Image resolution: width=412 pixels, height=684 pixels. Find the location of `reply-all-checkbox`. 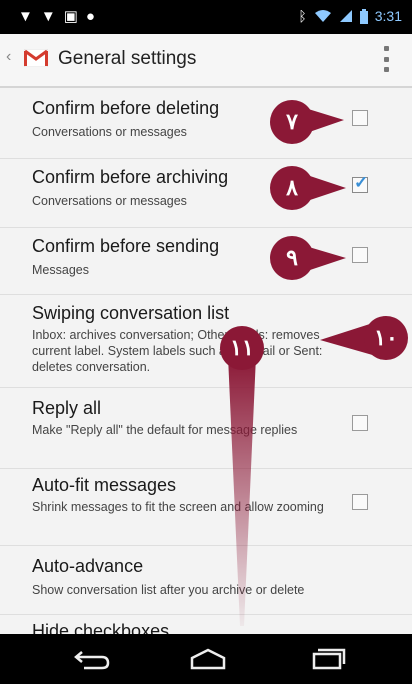

reply-all-checkbox is located at coordinates (360, 423).